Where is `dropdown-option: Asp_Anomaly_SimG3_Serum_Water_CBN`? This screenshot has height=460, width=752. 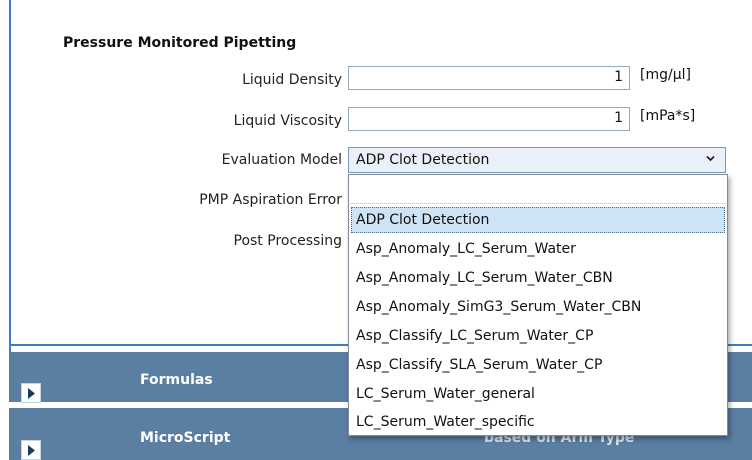 dropdown-option: Asp_Anomaly_SimG3_Serum_Water_CBN is located at coordinates (538, 307).